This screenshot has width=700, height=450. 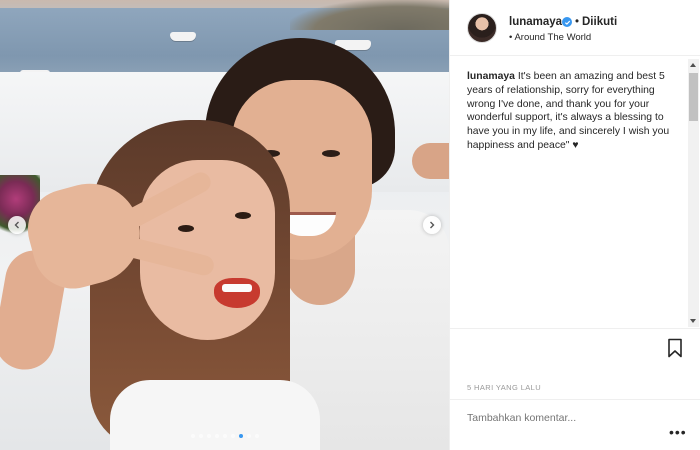 What do you see at coordinates (693, 97) in the screenshot?
I see `scrollbar-thumb` at bounding box center [693, 97].